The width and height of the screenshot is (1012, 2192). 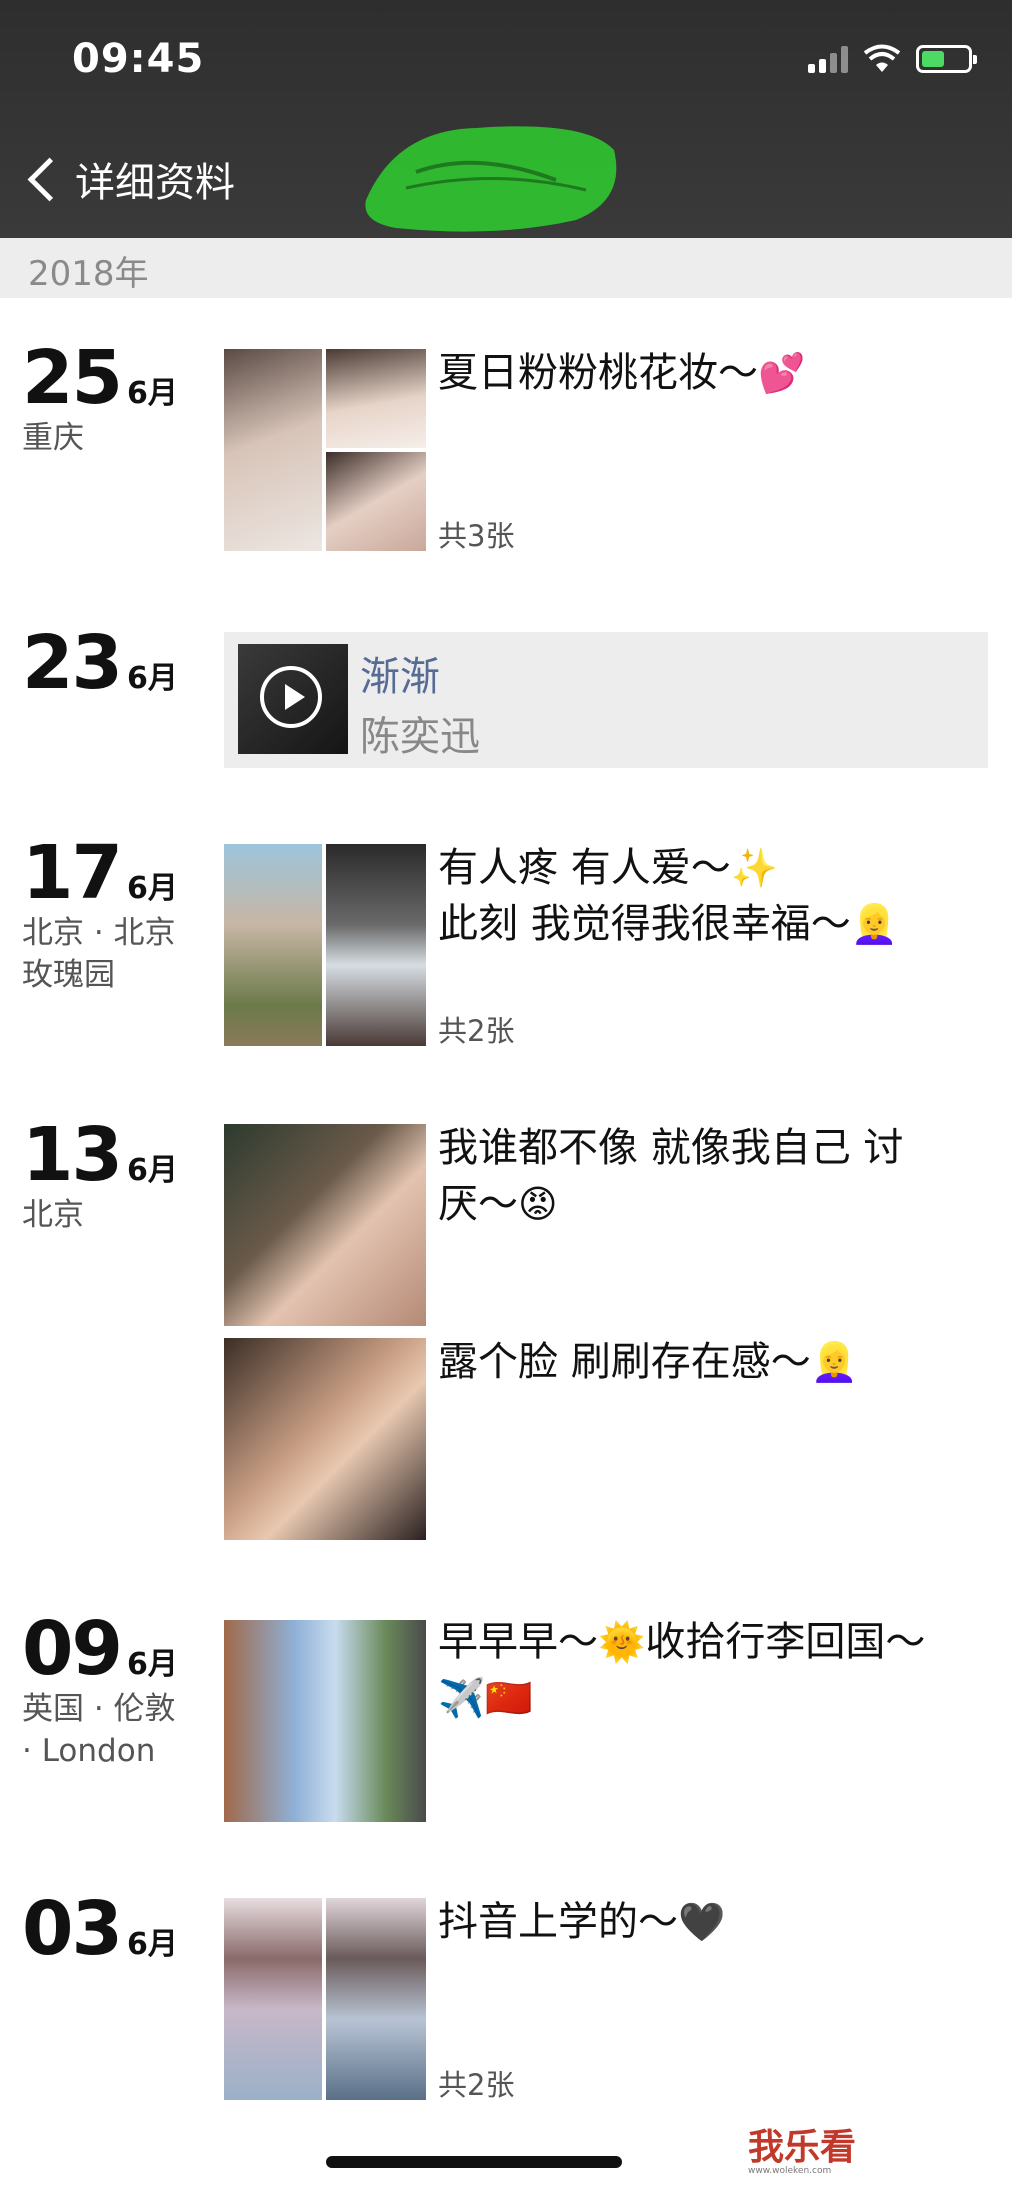 I want to click on music-thumbnail, so click(x=293, y=699).